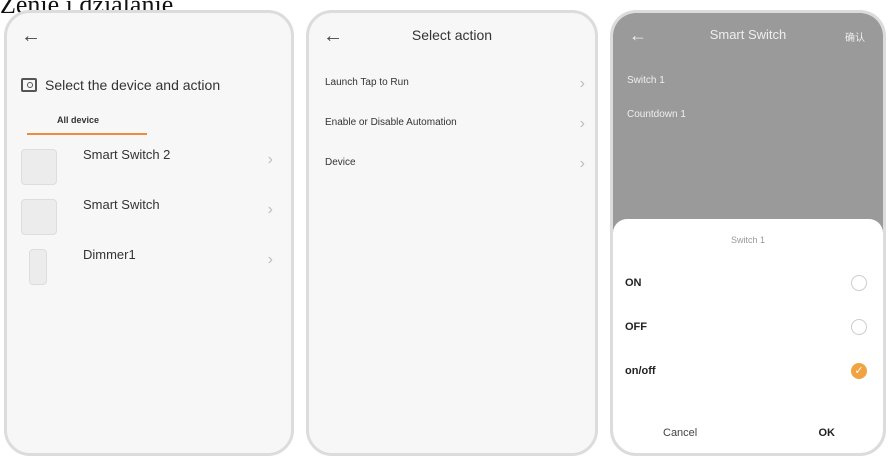 This screenshot has height=460, width=888. Describe the element at coordinates (748, 34) in the screenshot. I see `smart-switch-title: Smart Switch` at that location.